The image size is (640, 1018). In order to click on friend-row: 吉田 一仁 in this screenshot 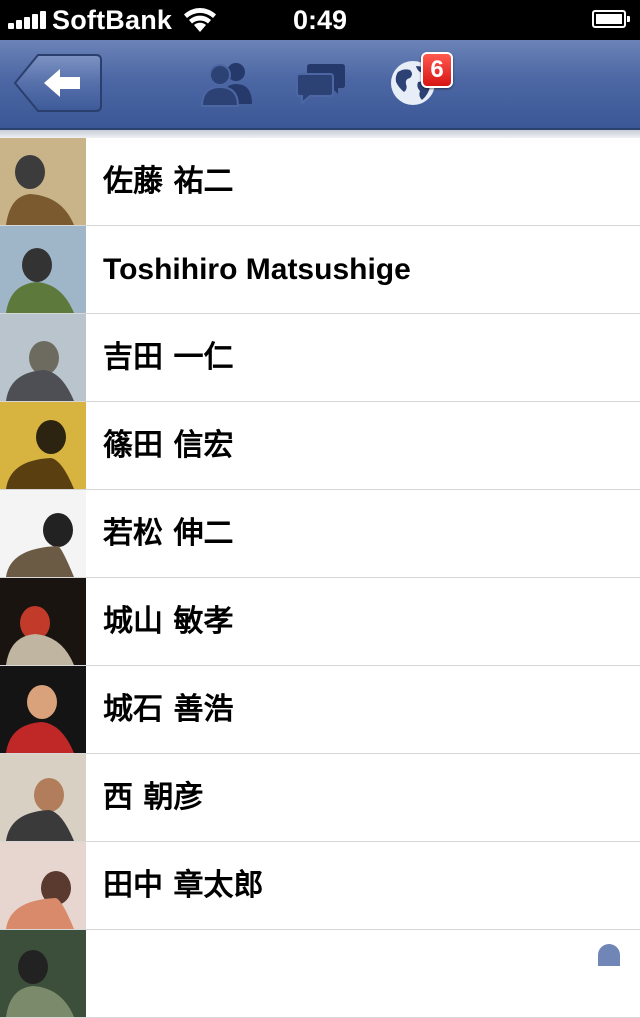, I will do `click(320, 358)`.